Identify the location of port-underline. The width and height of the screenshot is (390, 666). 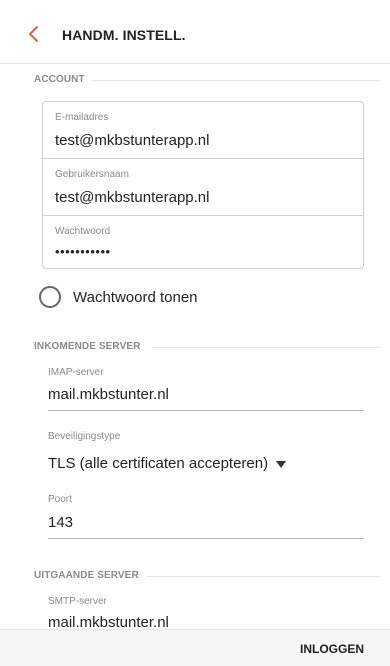
(206, 538).